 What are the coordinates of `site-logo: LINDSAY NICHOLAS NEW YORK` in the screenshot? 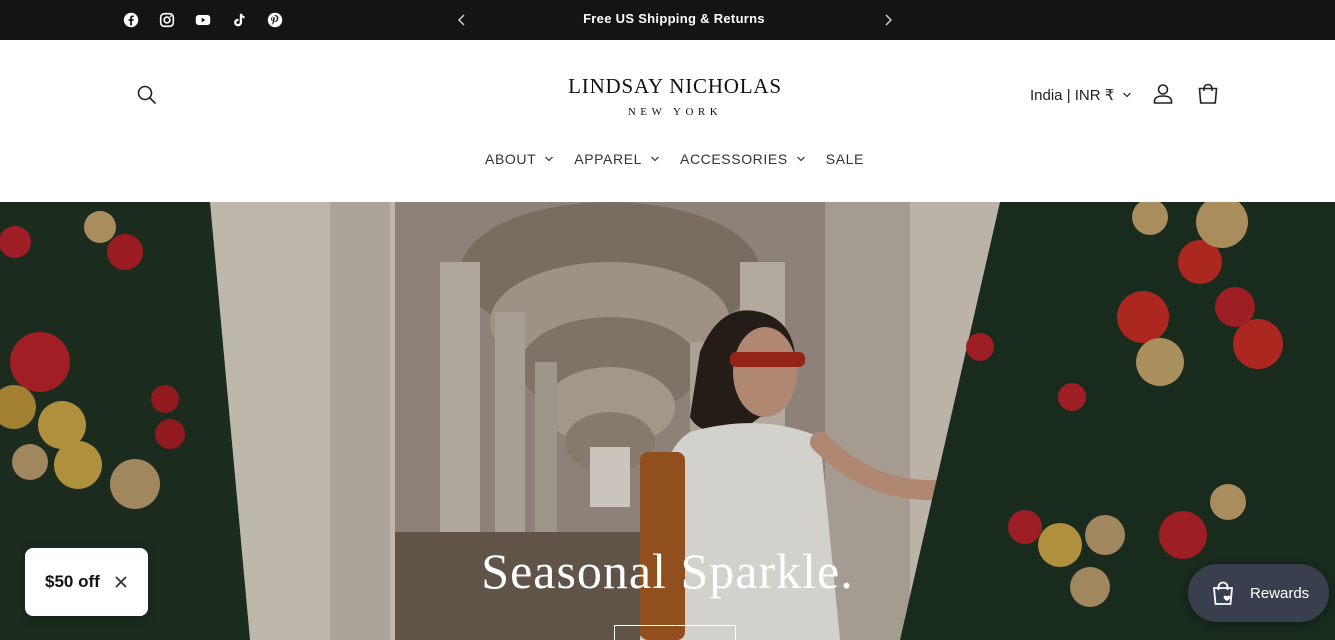 It's located at (675, 96).